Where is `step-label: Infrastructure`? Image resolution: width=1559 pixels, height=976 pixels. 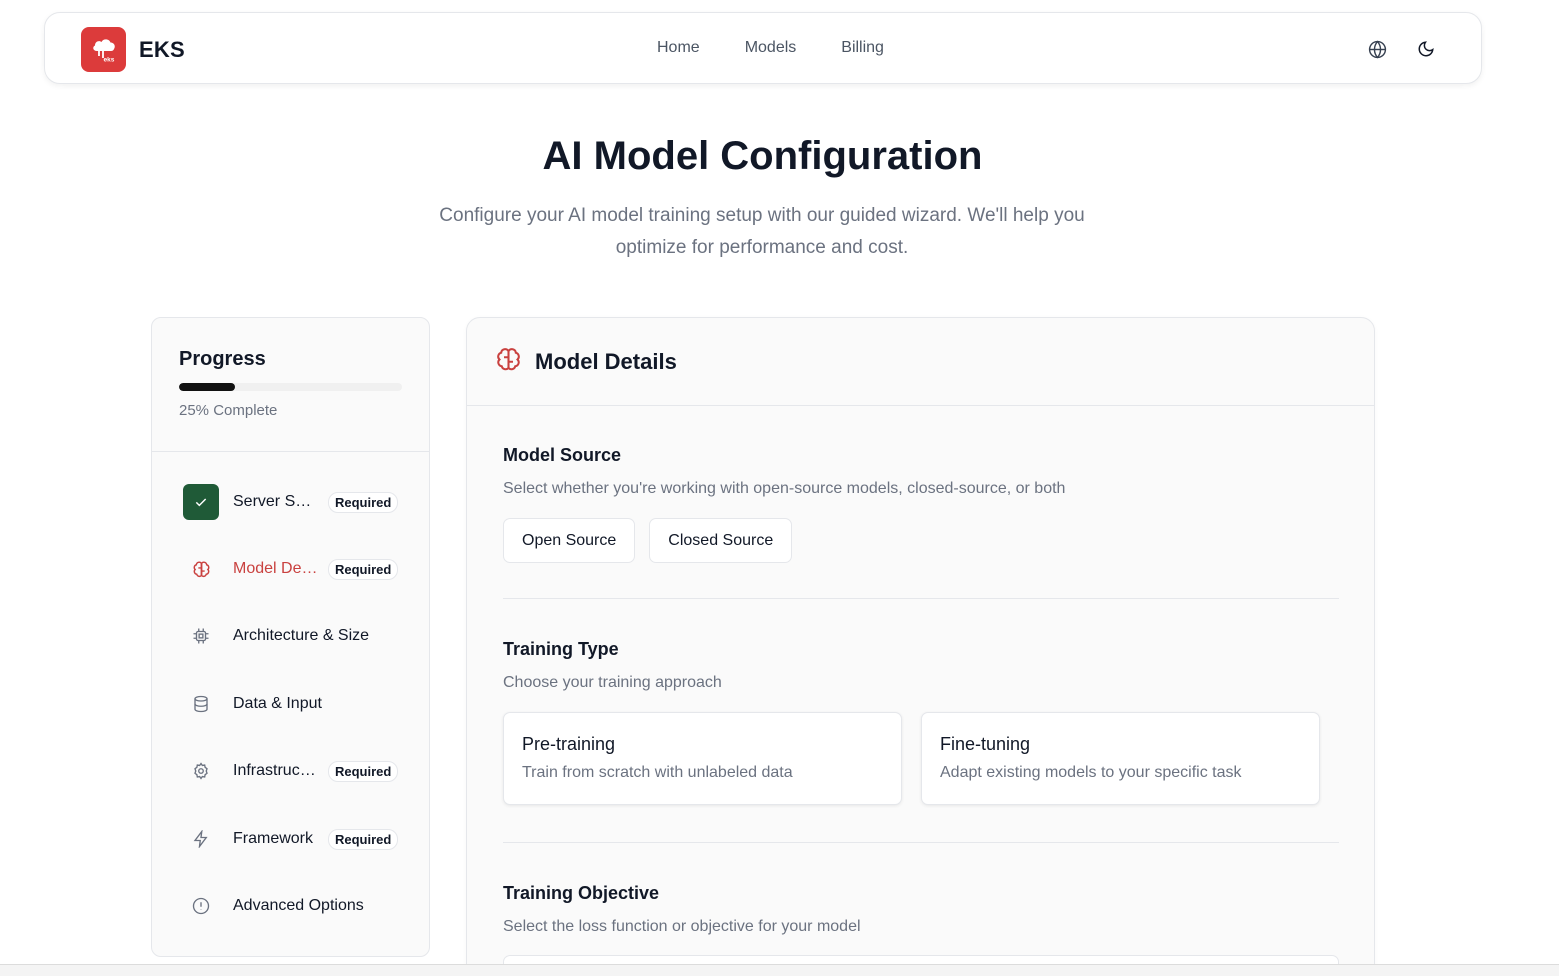 step-label: Infrastructure is located at coordinates (276, 770).